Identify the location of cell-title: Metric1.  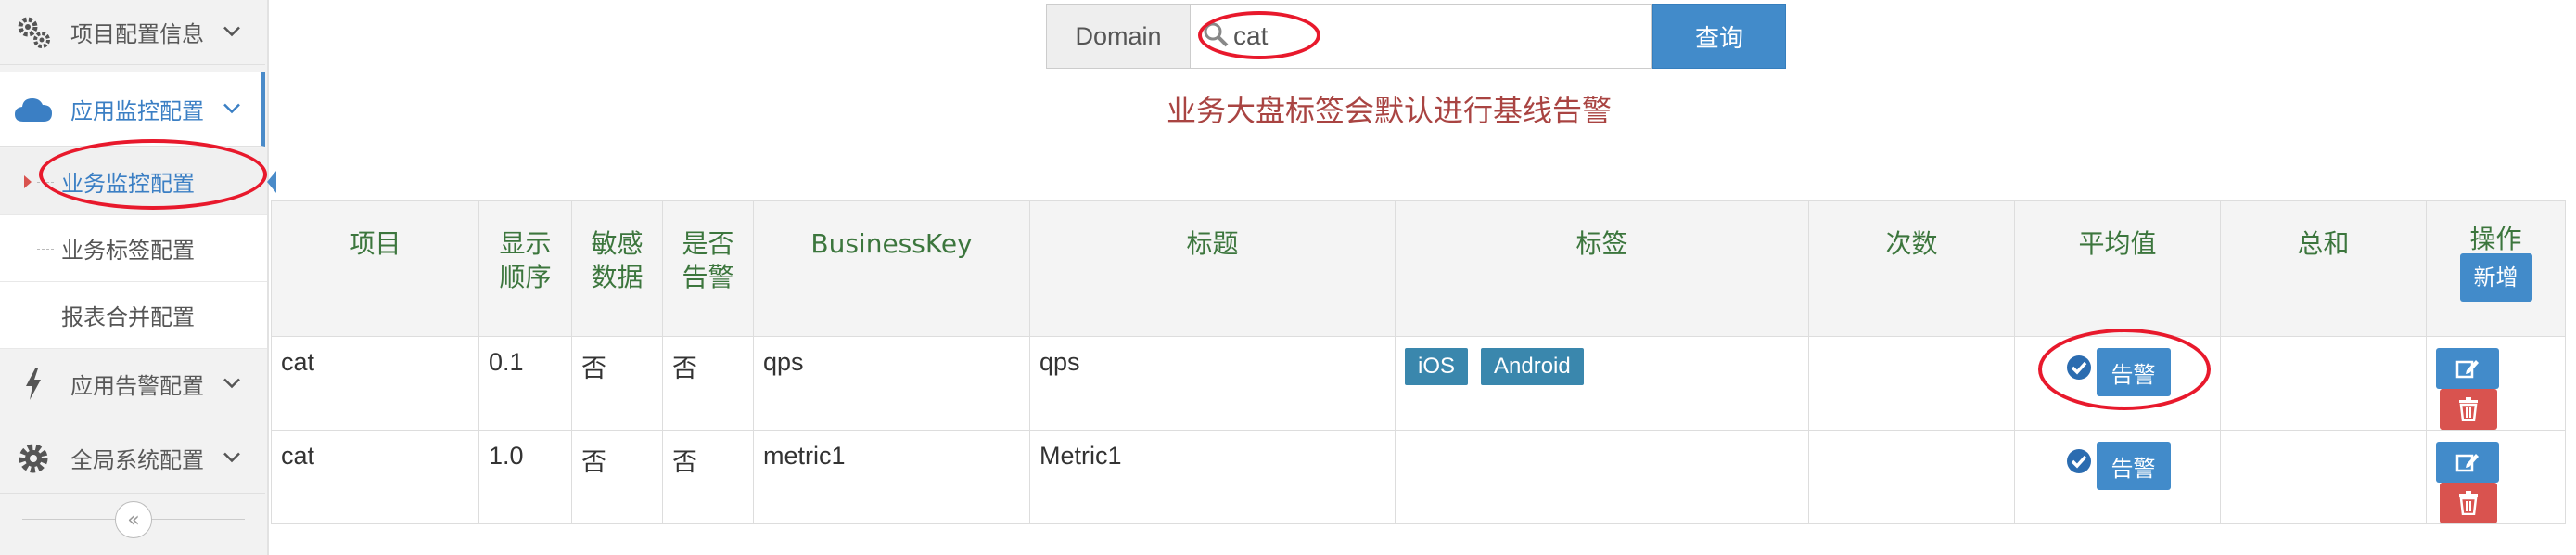
(1212, 477).